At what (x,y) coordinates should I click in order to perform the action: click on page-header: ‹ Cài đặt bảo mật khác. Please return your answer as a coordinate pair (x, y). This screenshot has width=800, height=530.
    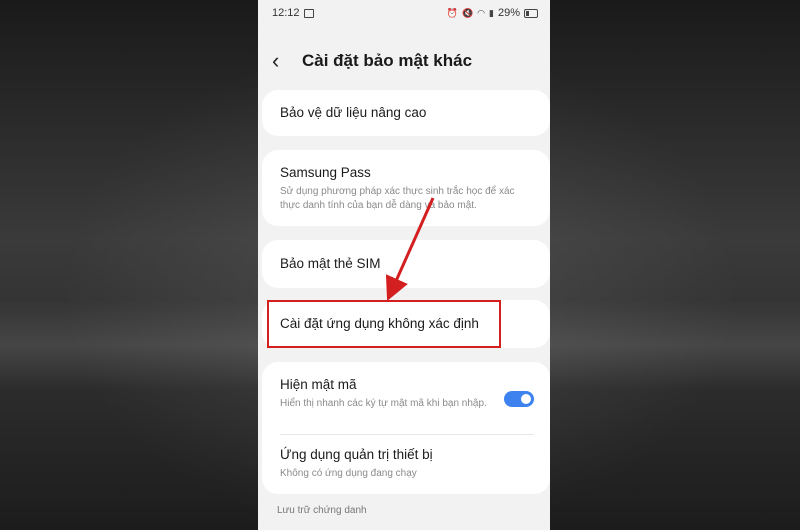
    Looking at the image, I should click on (404, 61).